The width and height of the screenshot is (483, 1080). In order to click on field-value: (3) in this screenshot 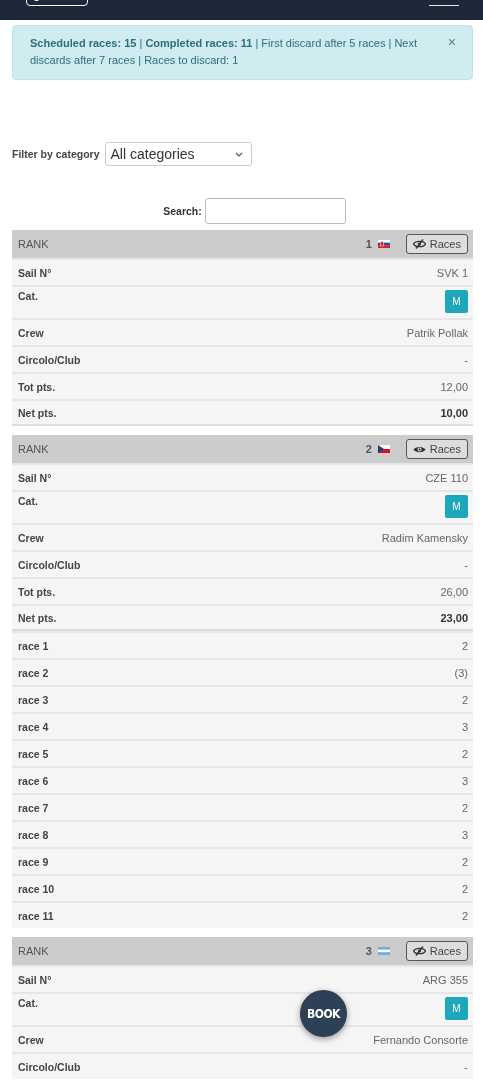, I will do `click(461, 672)`.